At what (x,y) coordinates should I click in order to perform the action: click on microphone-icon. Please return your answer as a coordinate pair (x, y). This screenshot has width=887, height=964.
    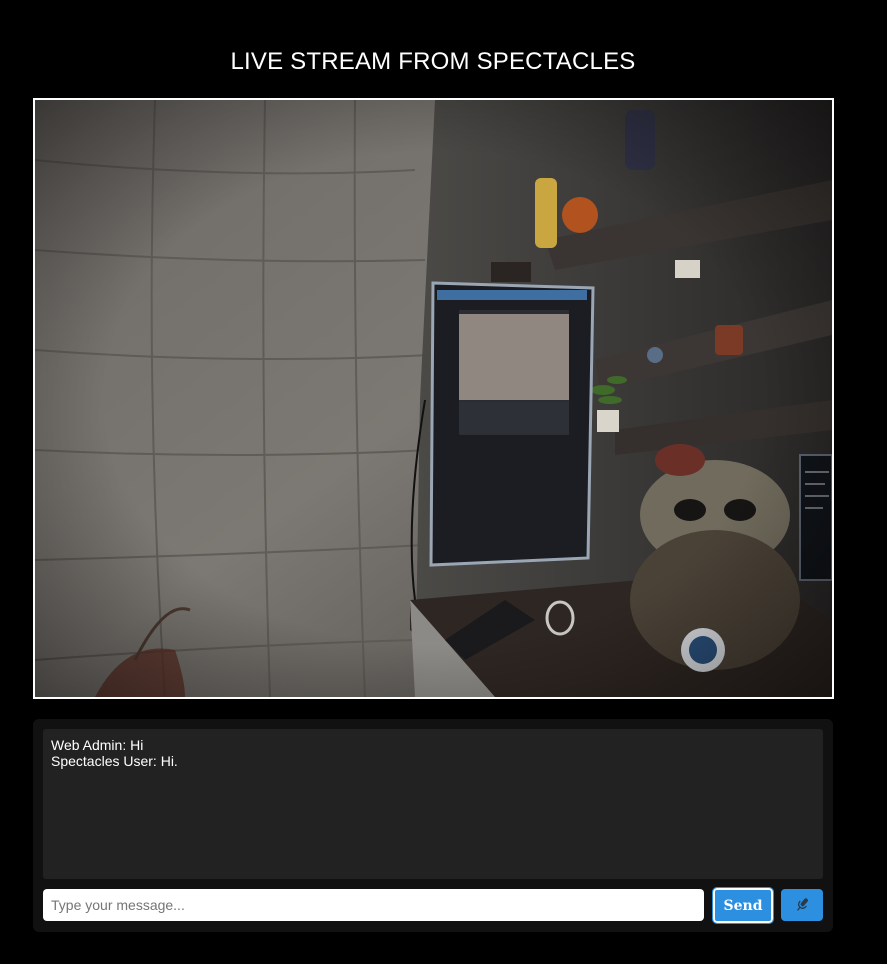
    Looking at the image, I should click on (802, 904).